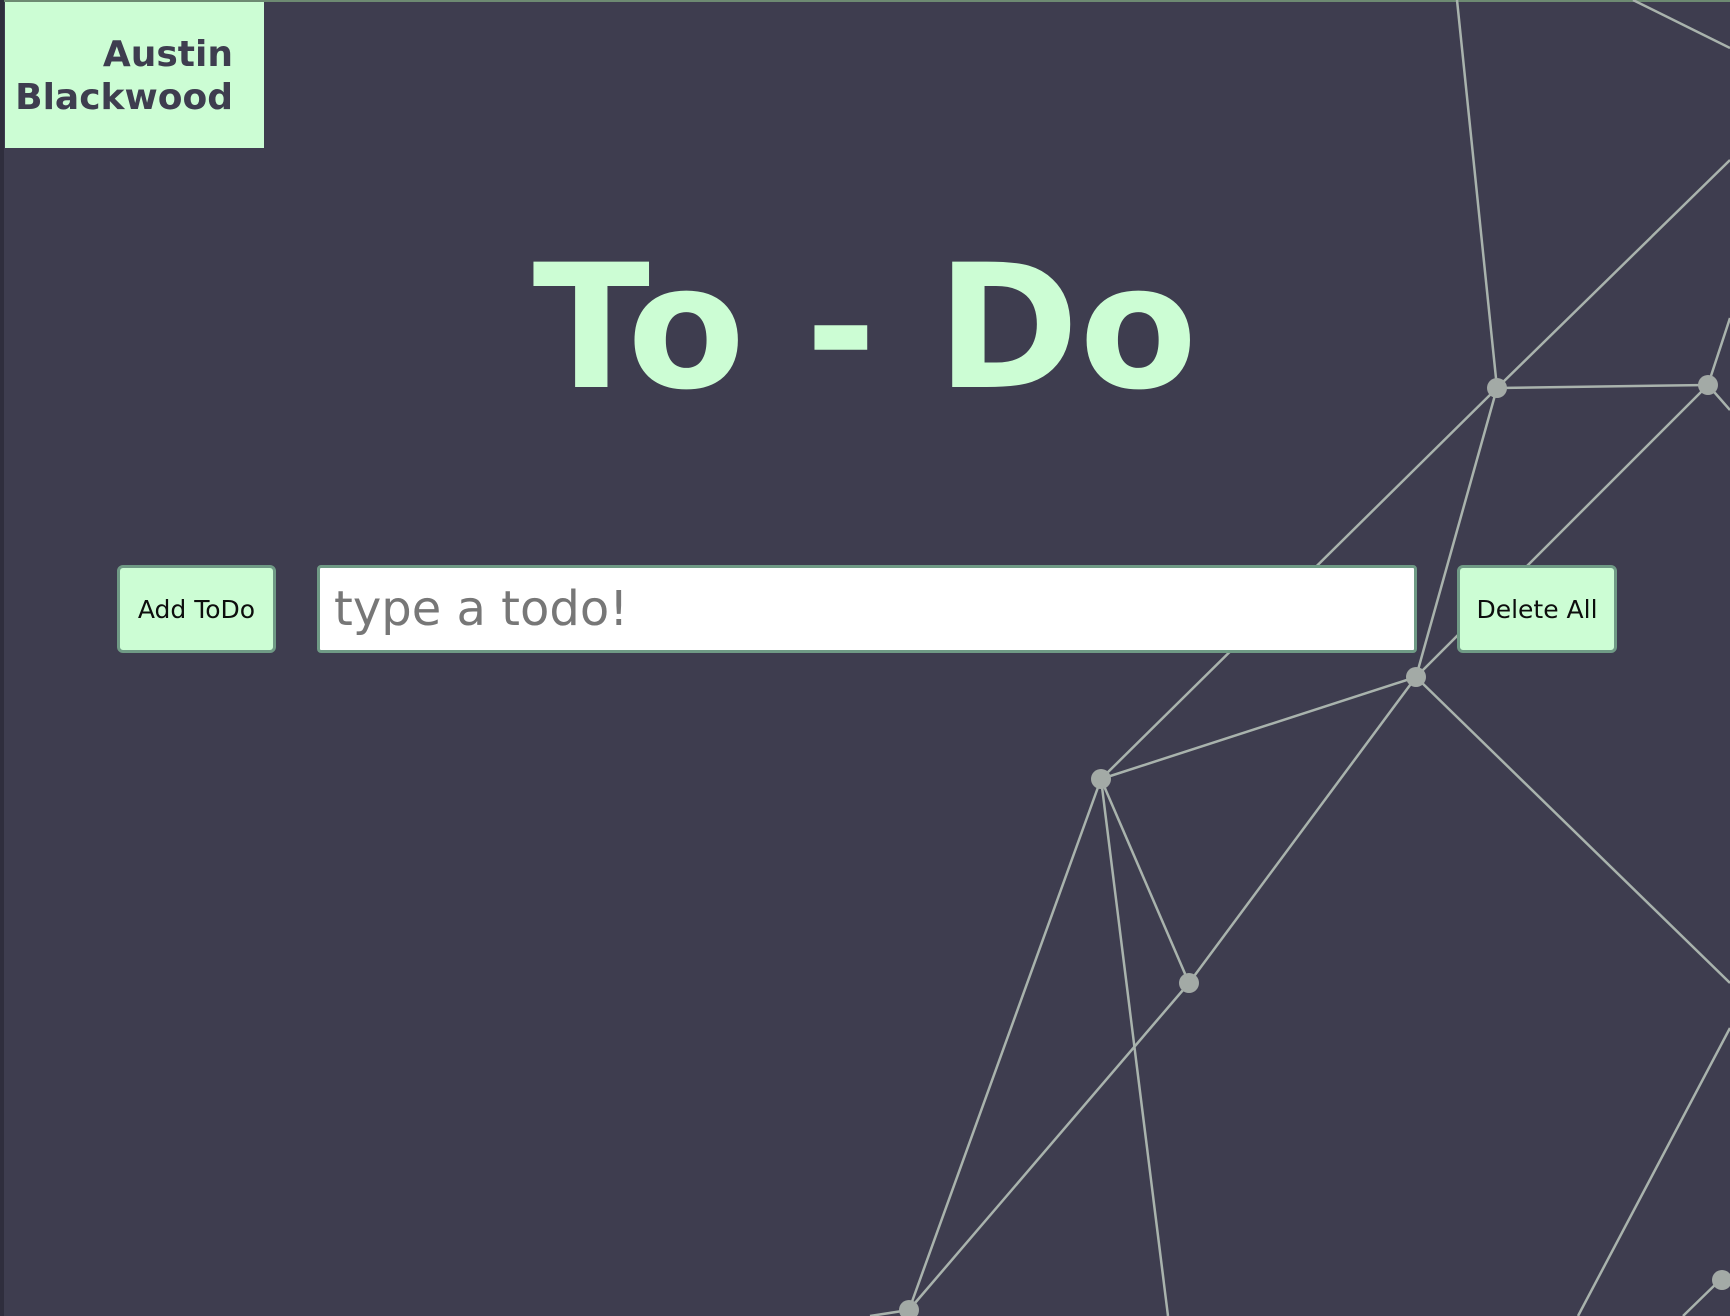  Describe the element at coordinates (124, 97) in the screenshot. I see `author-last-name: Blackwood` at that location.